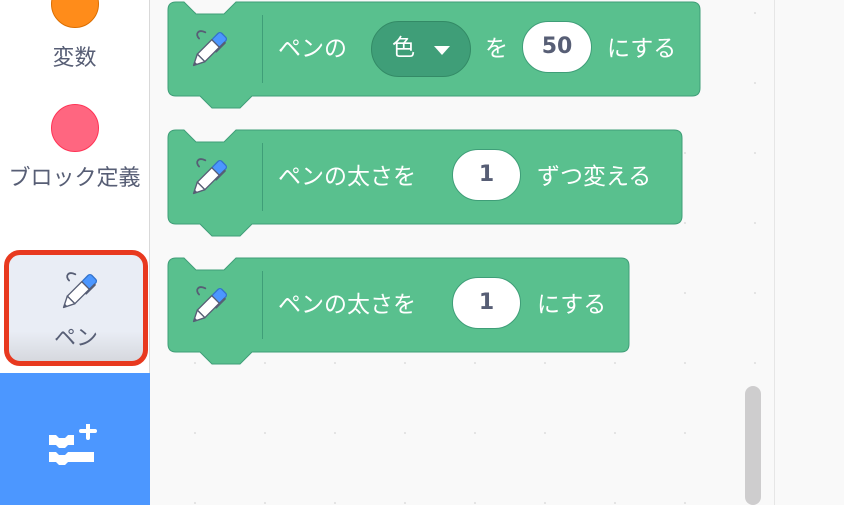 This screenshot has height=505, width=844. I want to click on block-text: ずつ変える, so click(594, 177).